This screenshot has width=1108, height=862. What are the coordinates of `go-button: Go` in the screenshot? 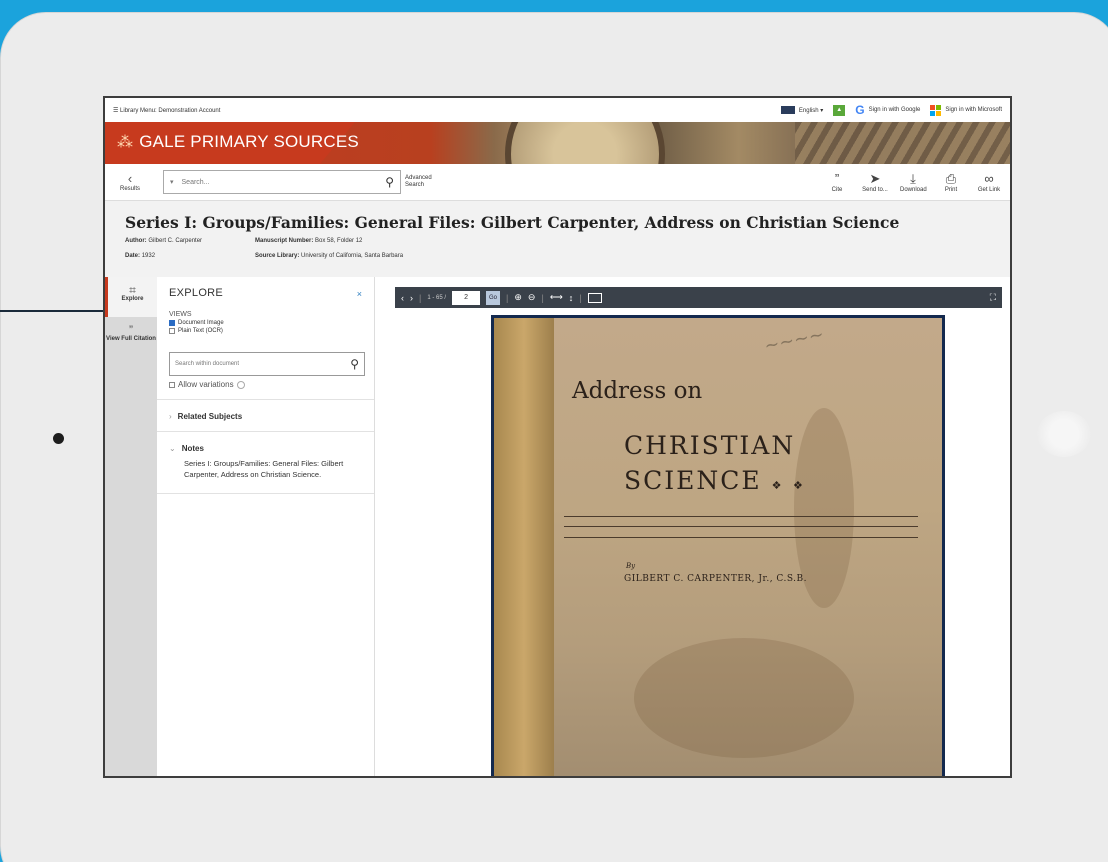 It's located at (493, 297).